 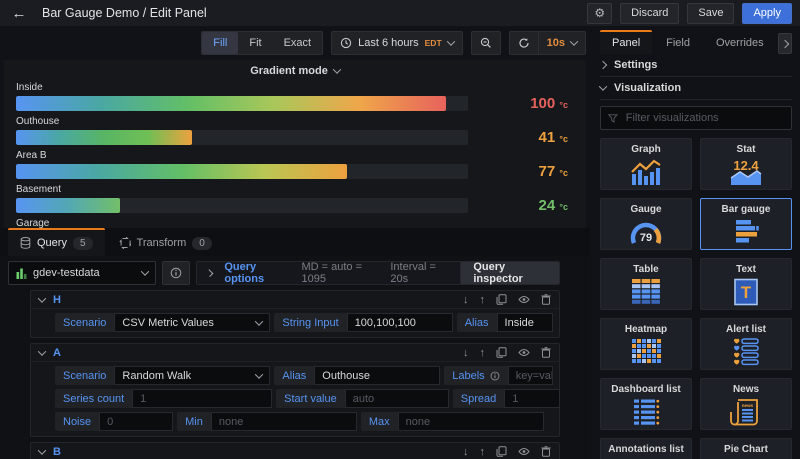 I want to click on series-count-field: 1, so click(x=202, y=398).